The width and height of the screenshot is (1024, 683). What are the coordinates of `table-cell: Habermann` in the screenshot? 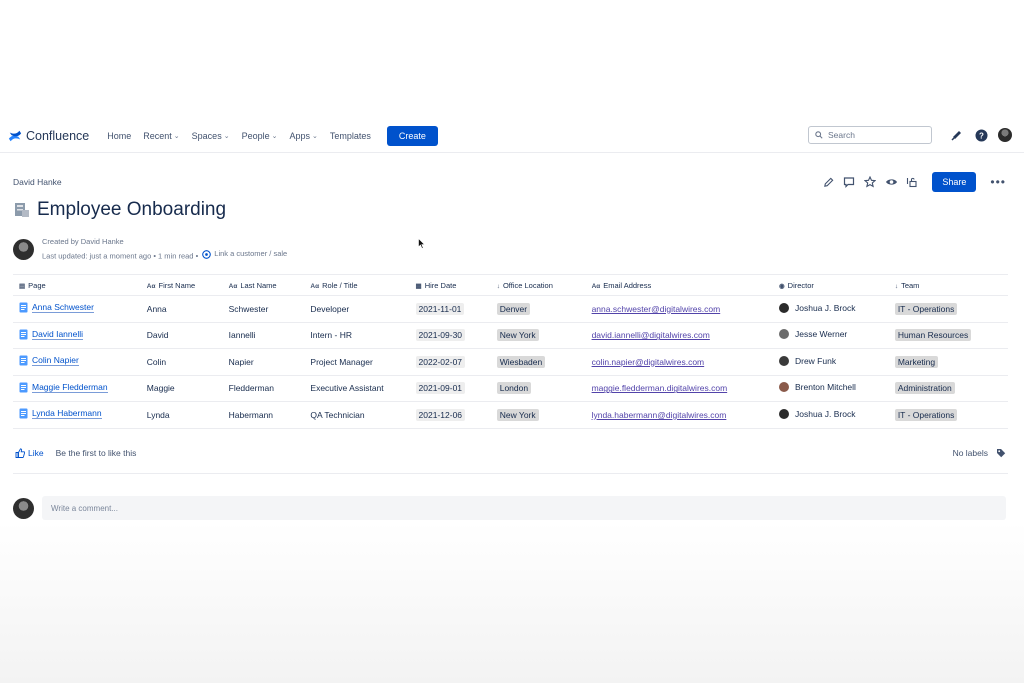 It's located at (263, 415).